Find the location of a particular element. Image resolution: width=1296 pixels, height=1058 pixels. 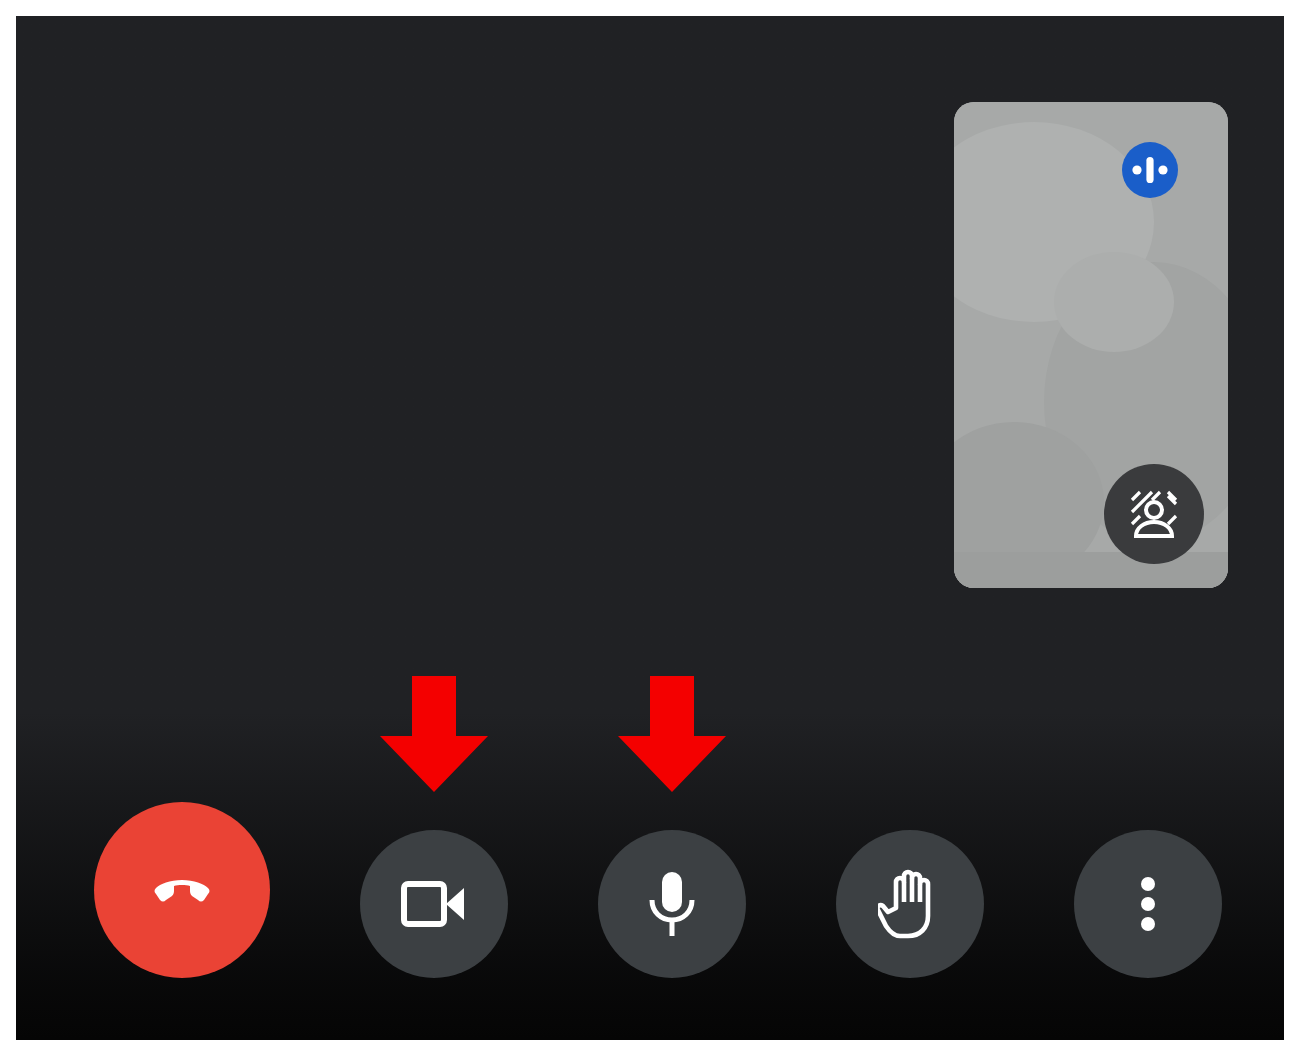

person-effects-icon is located at coordinates (1154, 514).